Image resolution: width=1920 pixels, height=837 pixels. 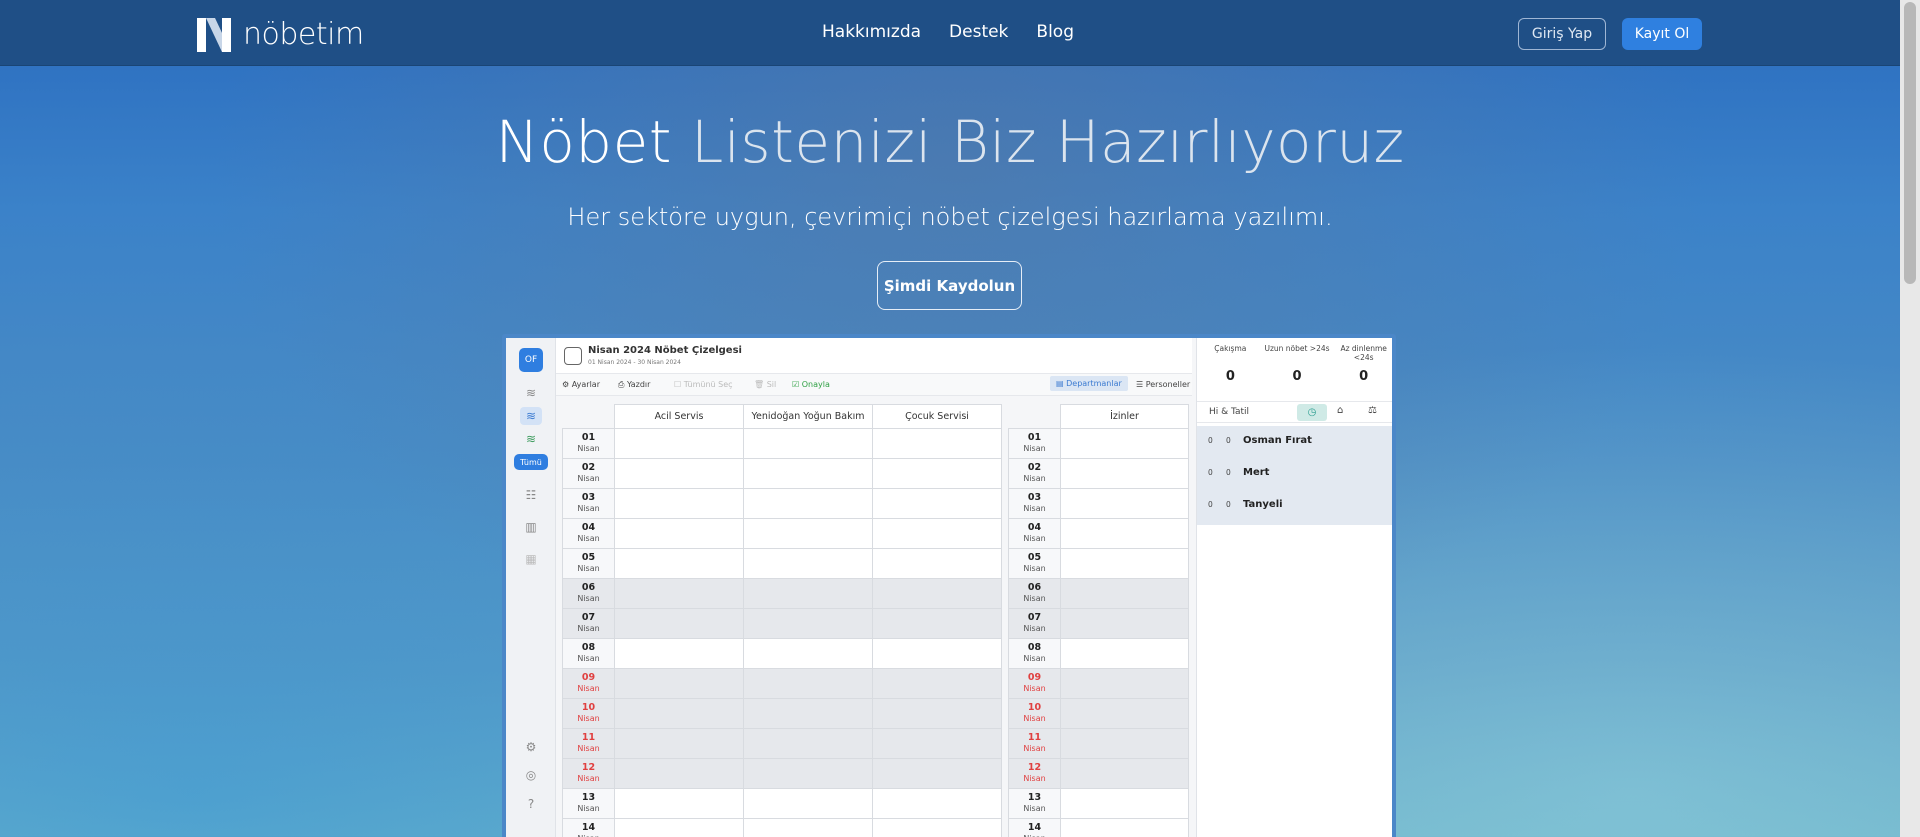 I want to click on layers-green-icon: ≋, so click(x=531, y=439).